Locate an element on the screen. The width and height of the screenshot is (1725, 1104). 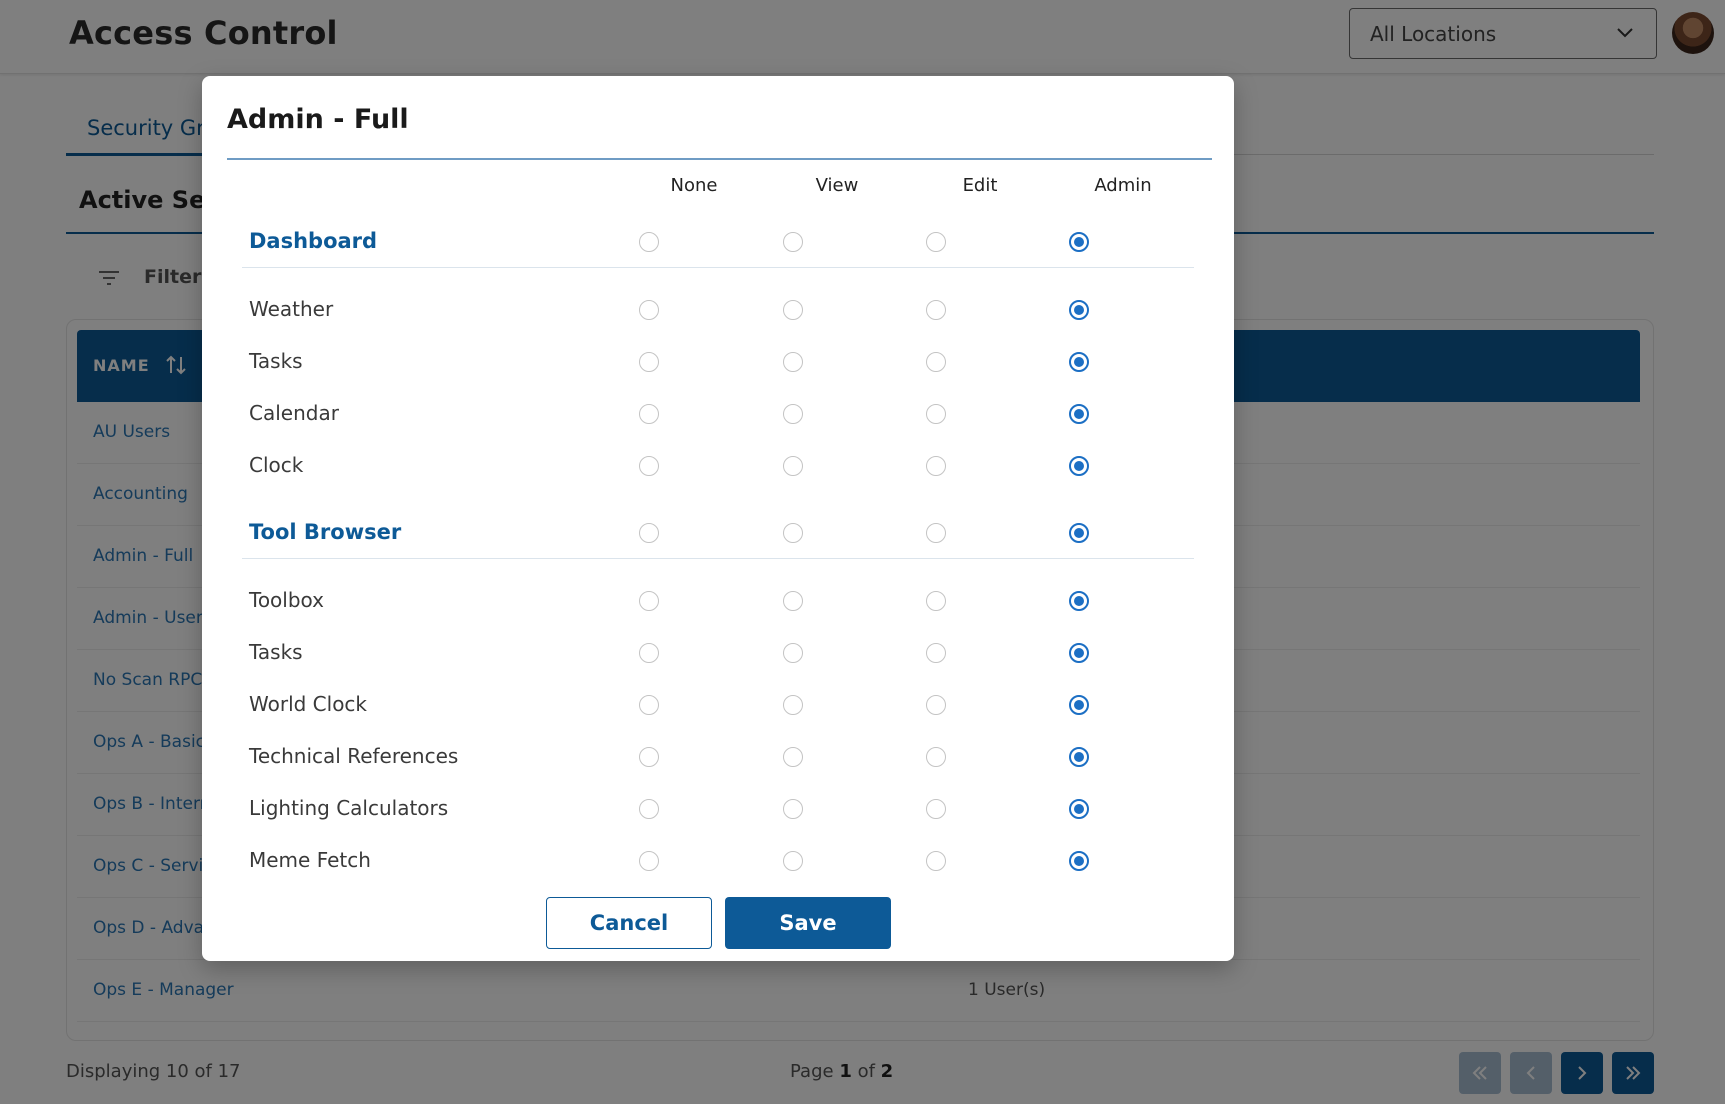
modal-title-divider is located at coordinates (719, 159).